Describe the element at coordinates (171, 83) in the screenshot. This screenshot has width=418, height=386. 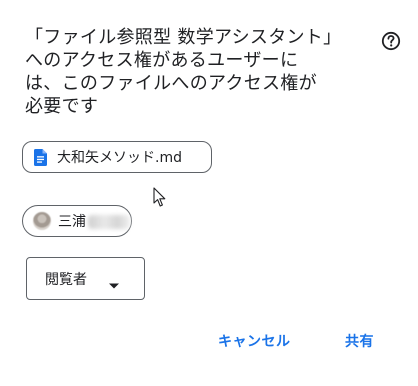
I see `dialog-title-line-3: は、このファイルへのアクセス権が` at that location.